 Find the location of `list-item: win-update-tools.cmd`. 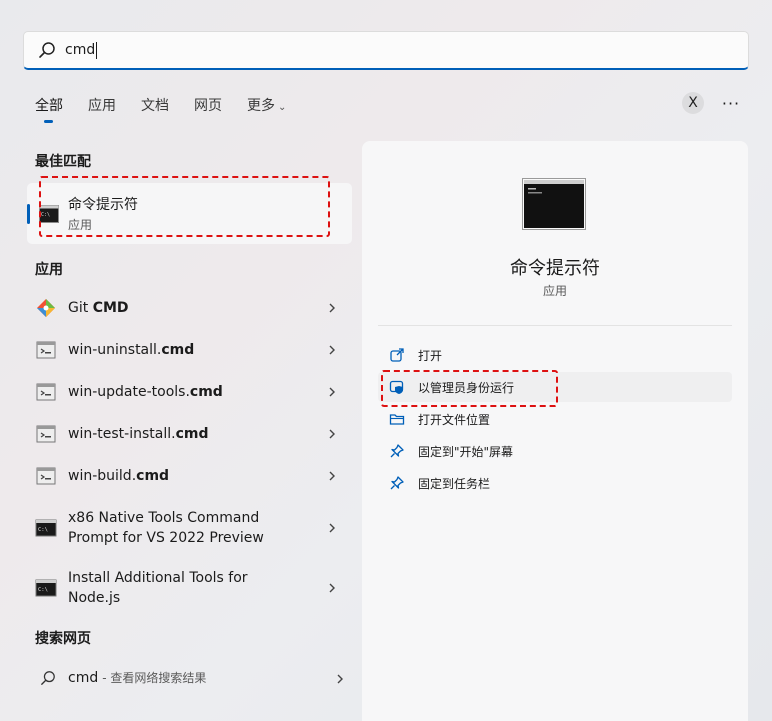

list-item: win-update-tools.cmd is located at coordinates (190, 392).